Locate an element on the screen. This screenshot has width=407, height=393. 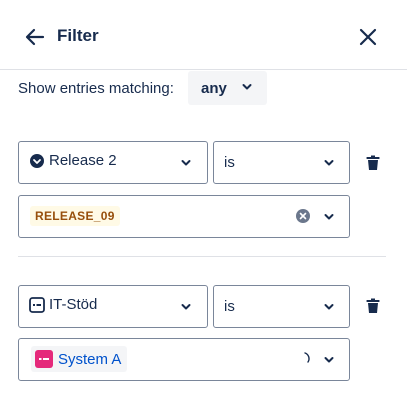
arrow-left-icon is located at coordinates (35, 37).